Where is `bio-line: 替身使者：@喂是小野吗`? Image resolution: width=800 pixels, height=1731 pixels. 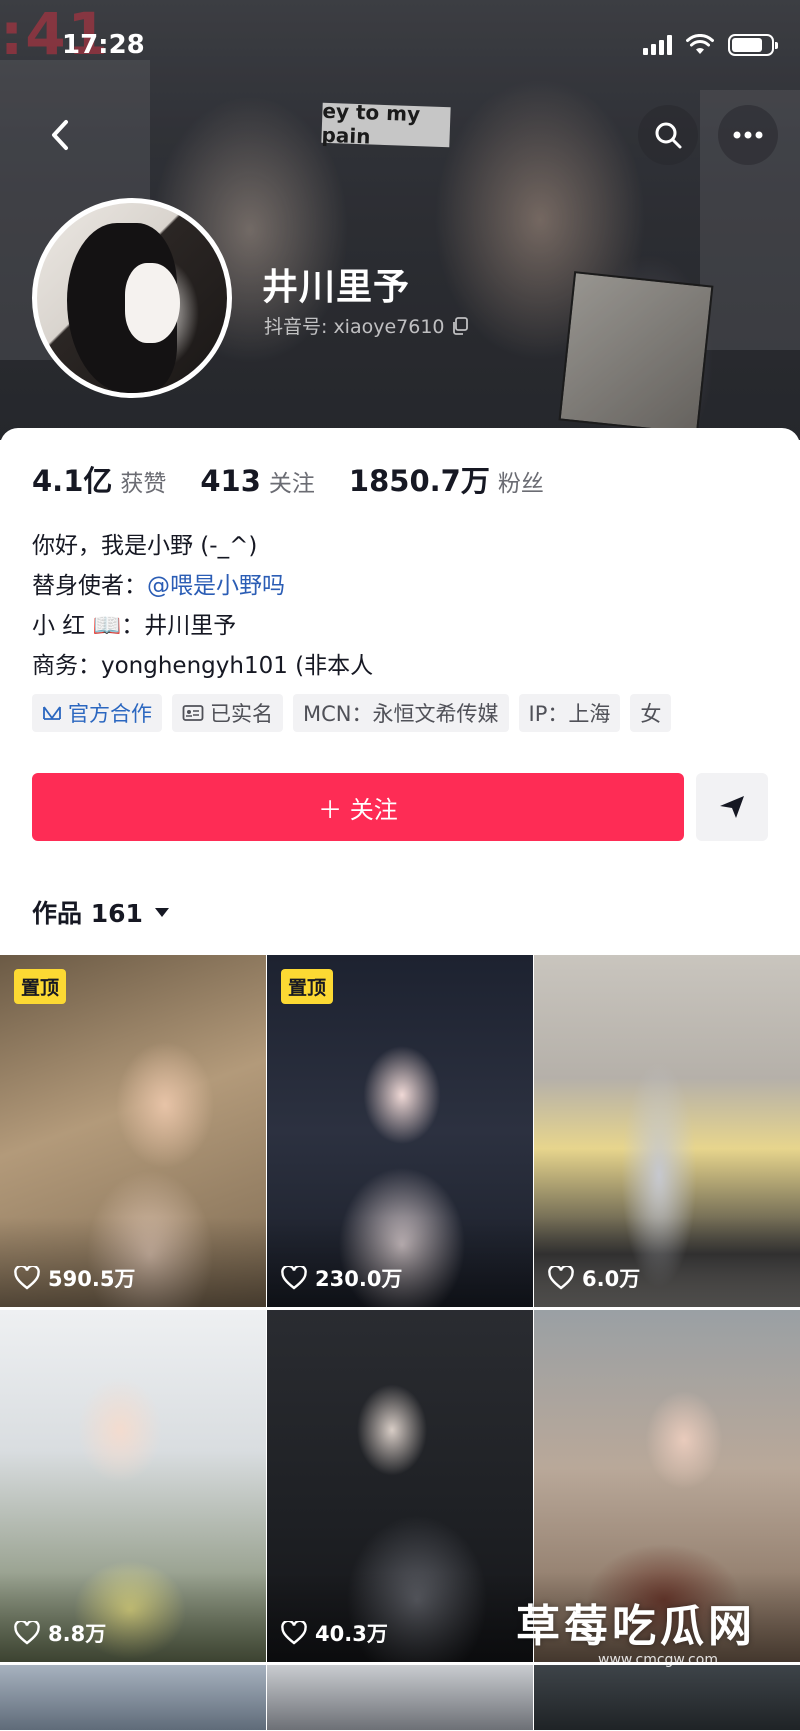 bio-line: 替身使者：@喂是小野吗 is located at coordinates (202, 586).